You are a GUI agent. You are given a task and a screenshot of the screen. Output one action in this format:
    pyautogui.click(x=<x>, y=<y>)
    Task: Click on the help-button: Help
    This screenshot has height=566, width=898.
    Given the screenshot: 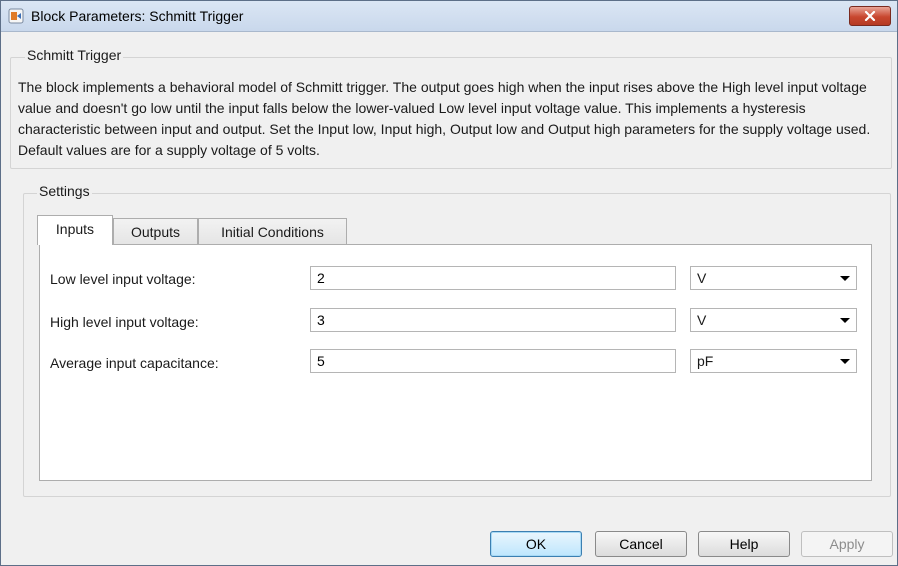 What is the action you would take?
    pyautogui.click(x=744, y=544)
    